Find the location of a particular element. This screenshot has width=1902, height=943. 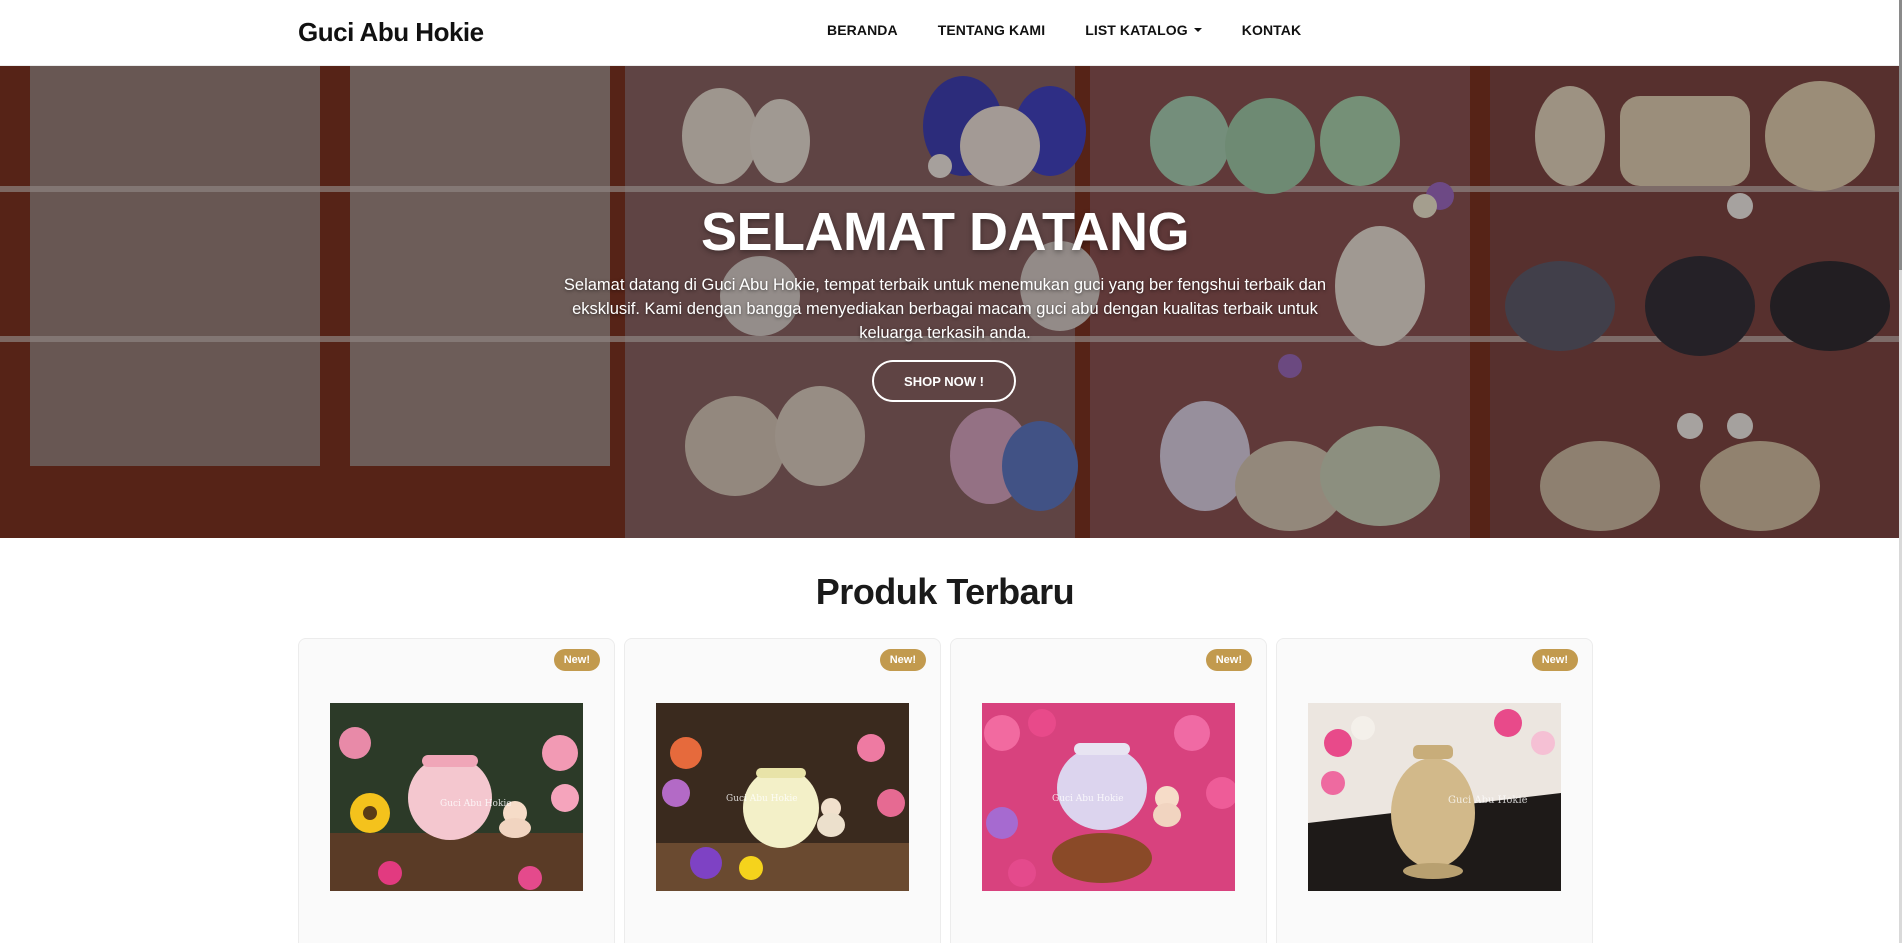

nav-tentang-kami: TENTANG KAMI is located at coordinates (992, 30).